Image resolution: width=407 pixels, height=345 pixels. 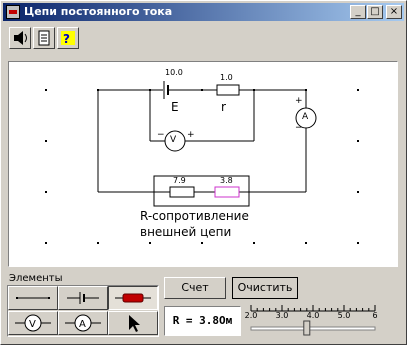 What do you see at coordinates (179, 180) in the screenshot?
I see `external-resistor-1-value: 7.9` at bounding box center [179, 180].